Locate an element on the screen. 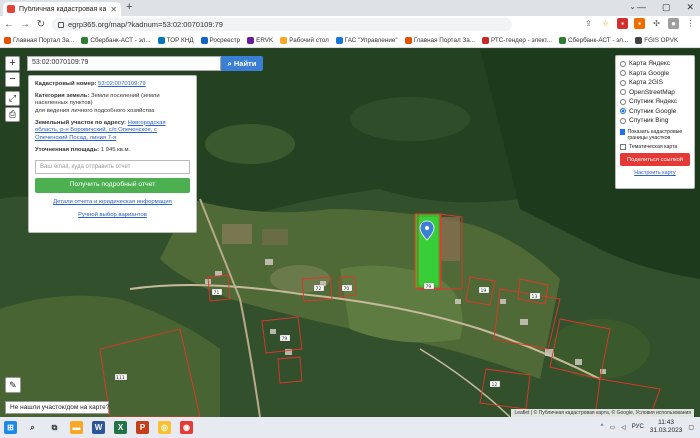 This screenshot has height=438, width=700. zoom-in-button: + is located at coordinates (12, 63).